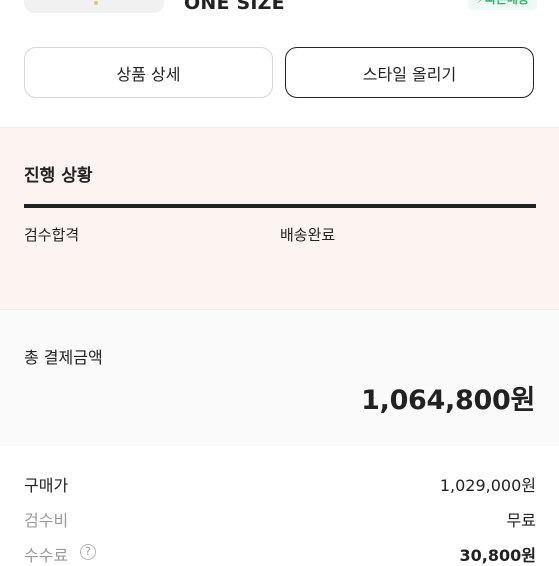  Describe the element at coordinates (96, 3) in the screenshot. I see `product-image-detail` at that location.